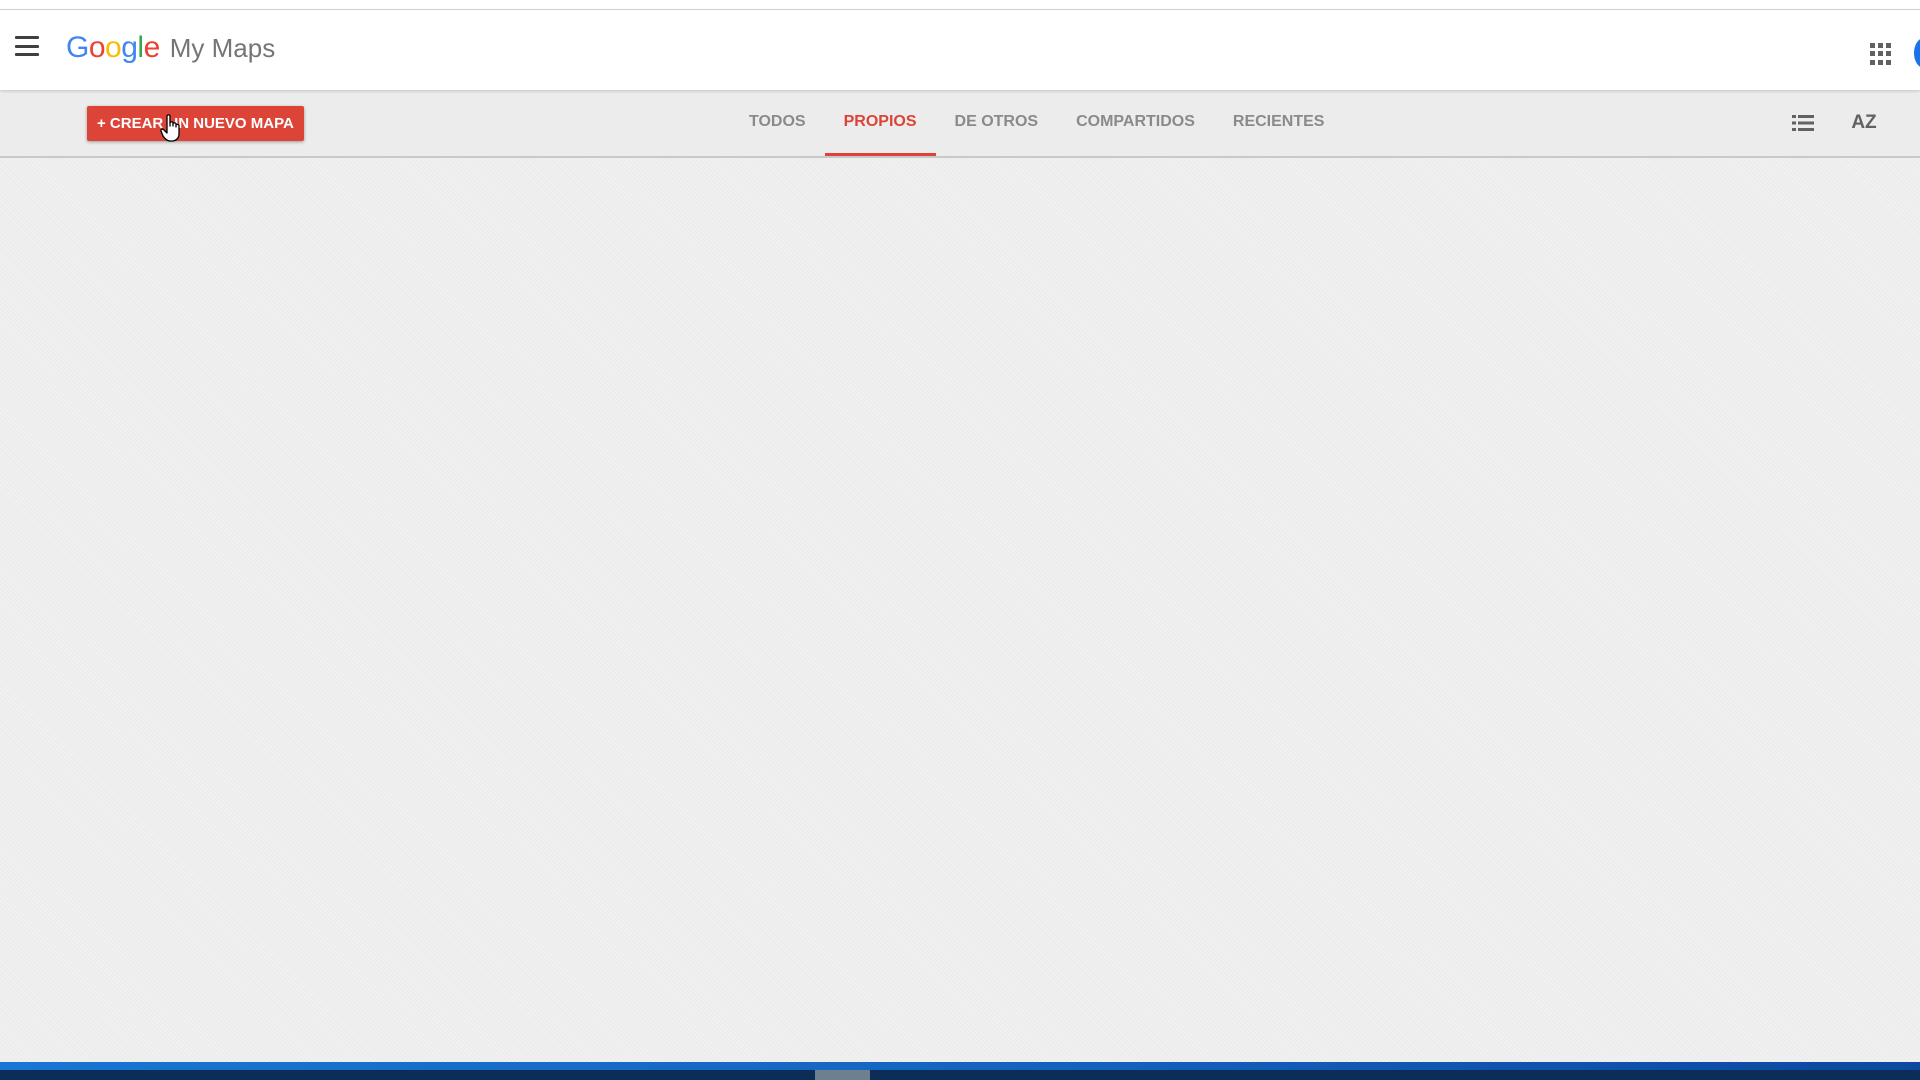 Image resolution: width=1920 pixels, height=1080 pixels. I want to click on scroll-thumb, so click(842, 1075).